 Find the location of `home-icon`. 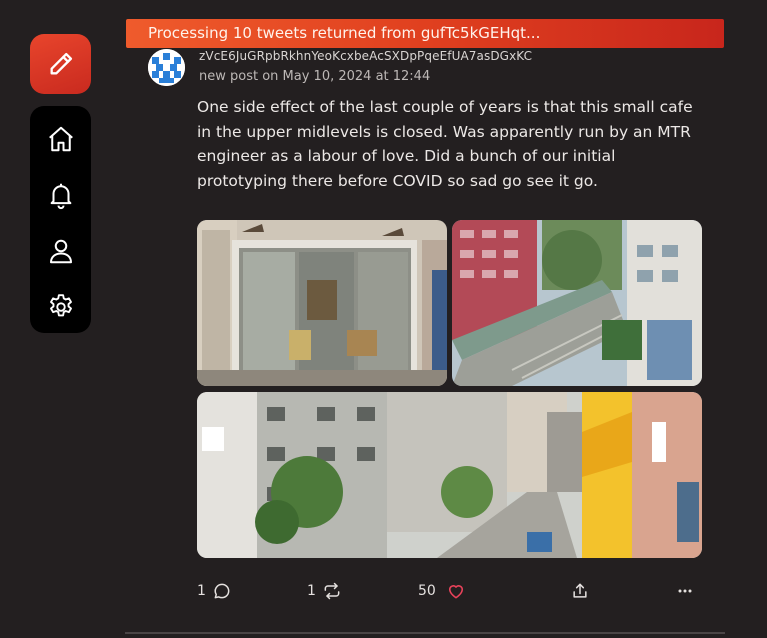

home-icon is located at coordinates (60, 139).